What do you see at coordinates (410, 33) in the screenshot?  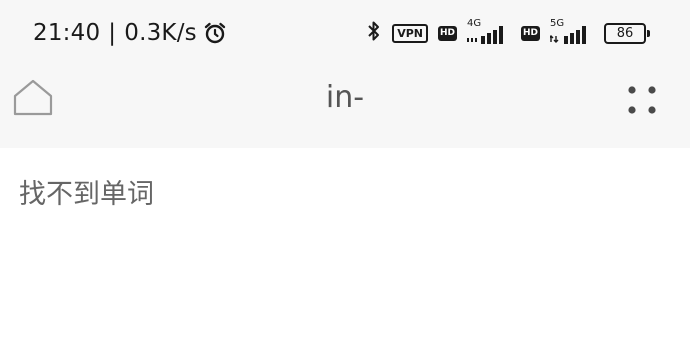 I see `vpn-badge: VPN` at bounding box center [410, 33].